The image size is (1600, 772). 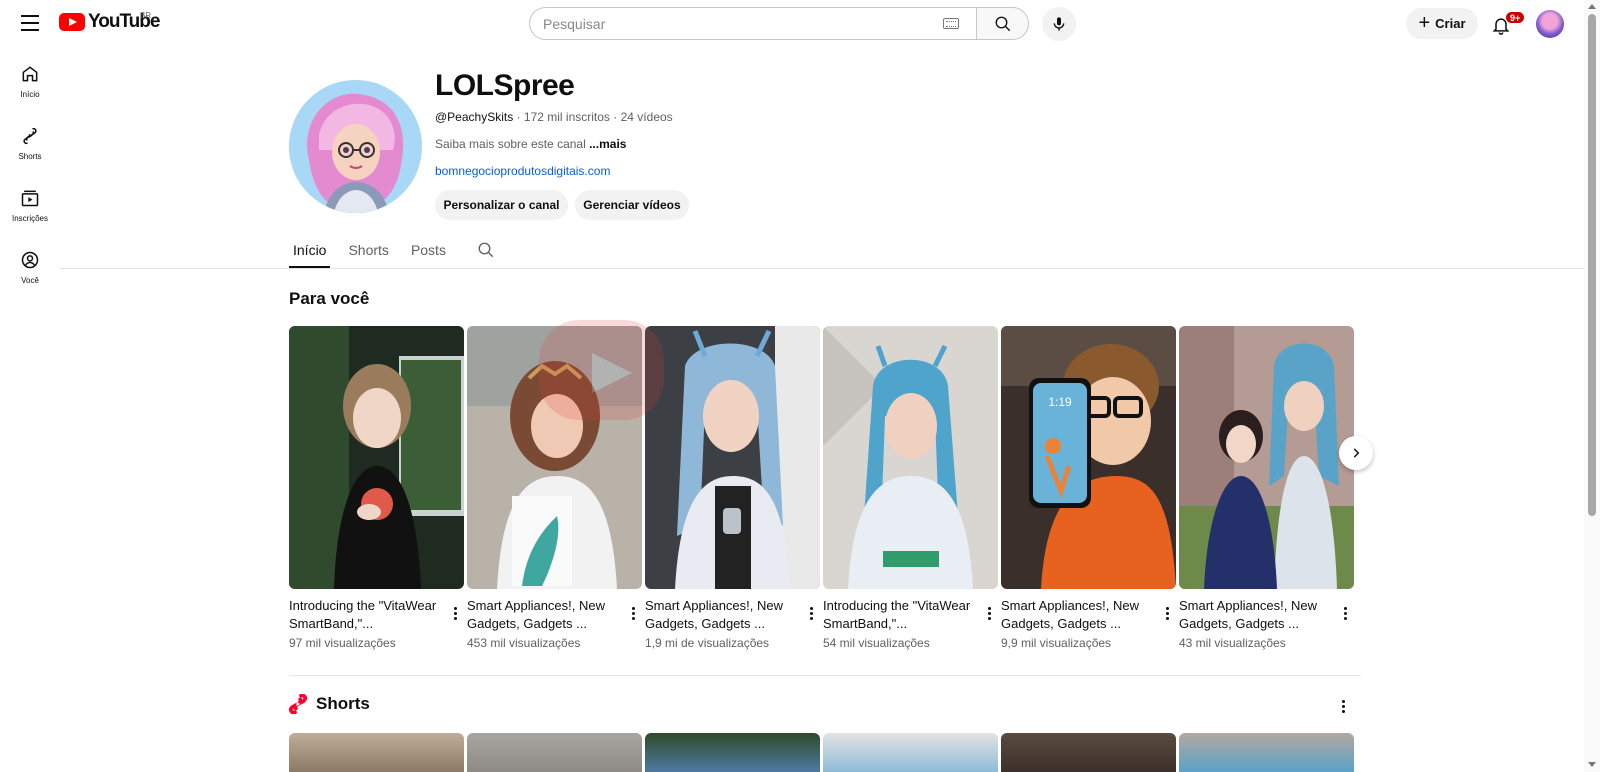 What do you see at coordinates (329, 298) in the screenshot?
I see `section-title-for-you: Para você` at bounding box center [329, 298].